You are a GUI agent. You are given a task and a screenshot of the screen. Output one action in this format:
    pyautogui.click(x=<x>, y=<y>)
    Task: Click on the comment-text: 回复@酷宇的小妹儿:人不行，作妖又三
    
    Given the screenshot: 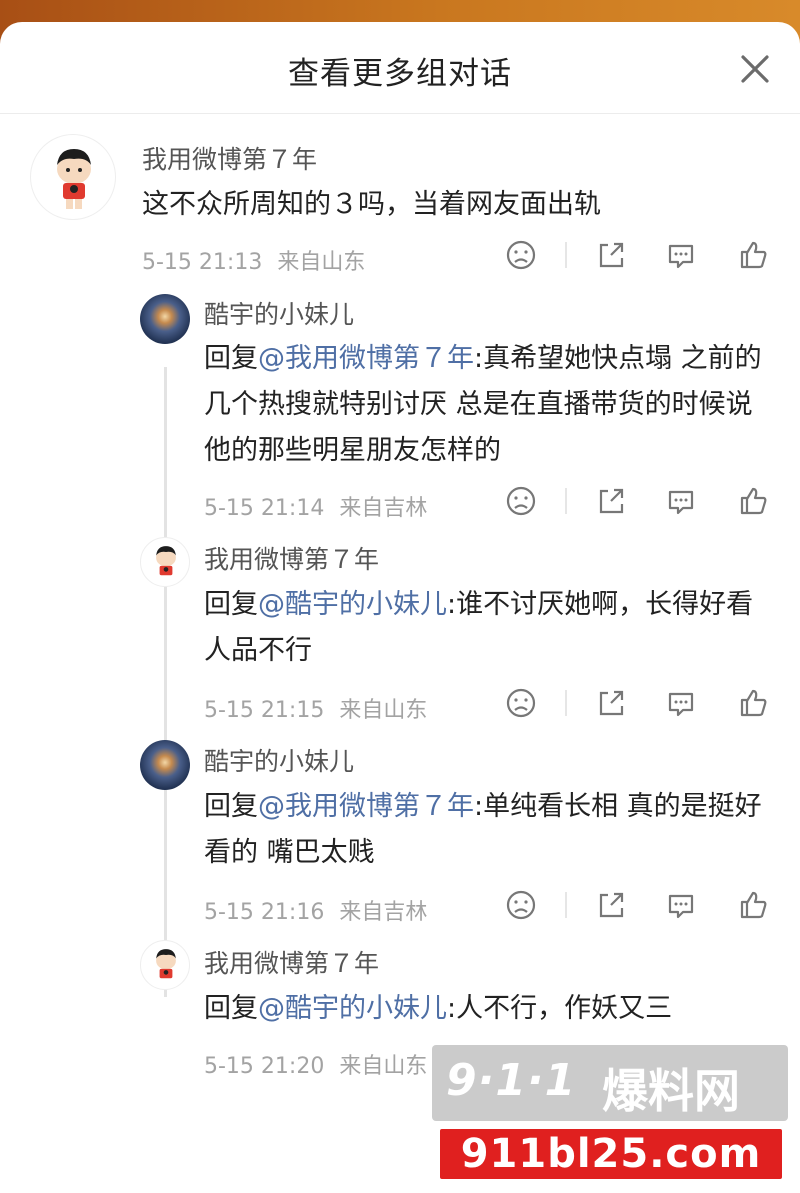 What is the action you would take?
    pyautogui.click(x=489, y=1009)
    